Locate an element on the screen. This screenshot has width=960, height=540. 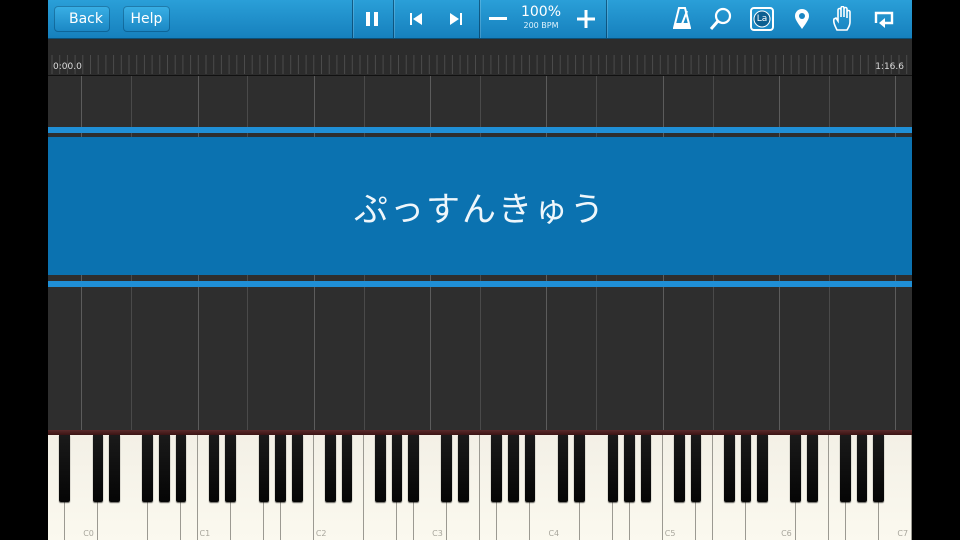
loop-icon is located at coordinates (884, 19).